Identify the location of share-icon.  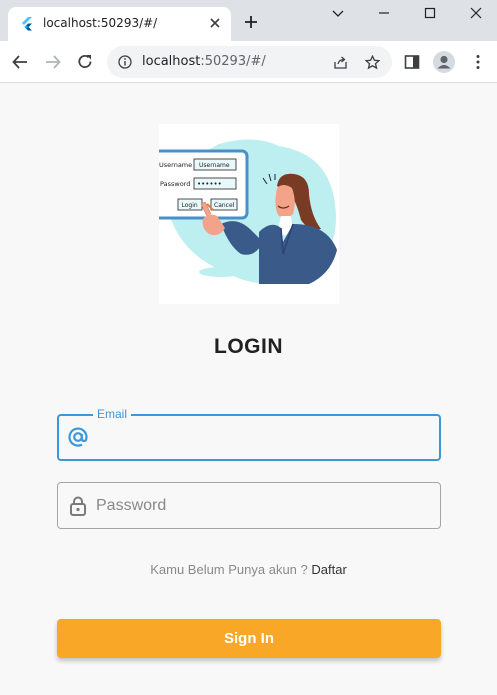
(340, 62).